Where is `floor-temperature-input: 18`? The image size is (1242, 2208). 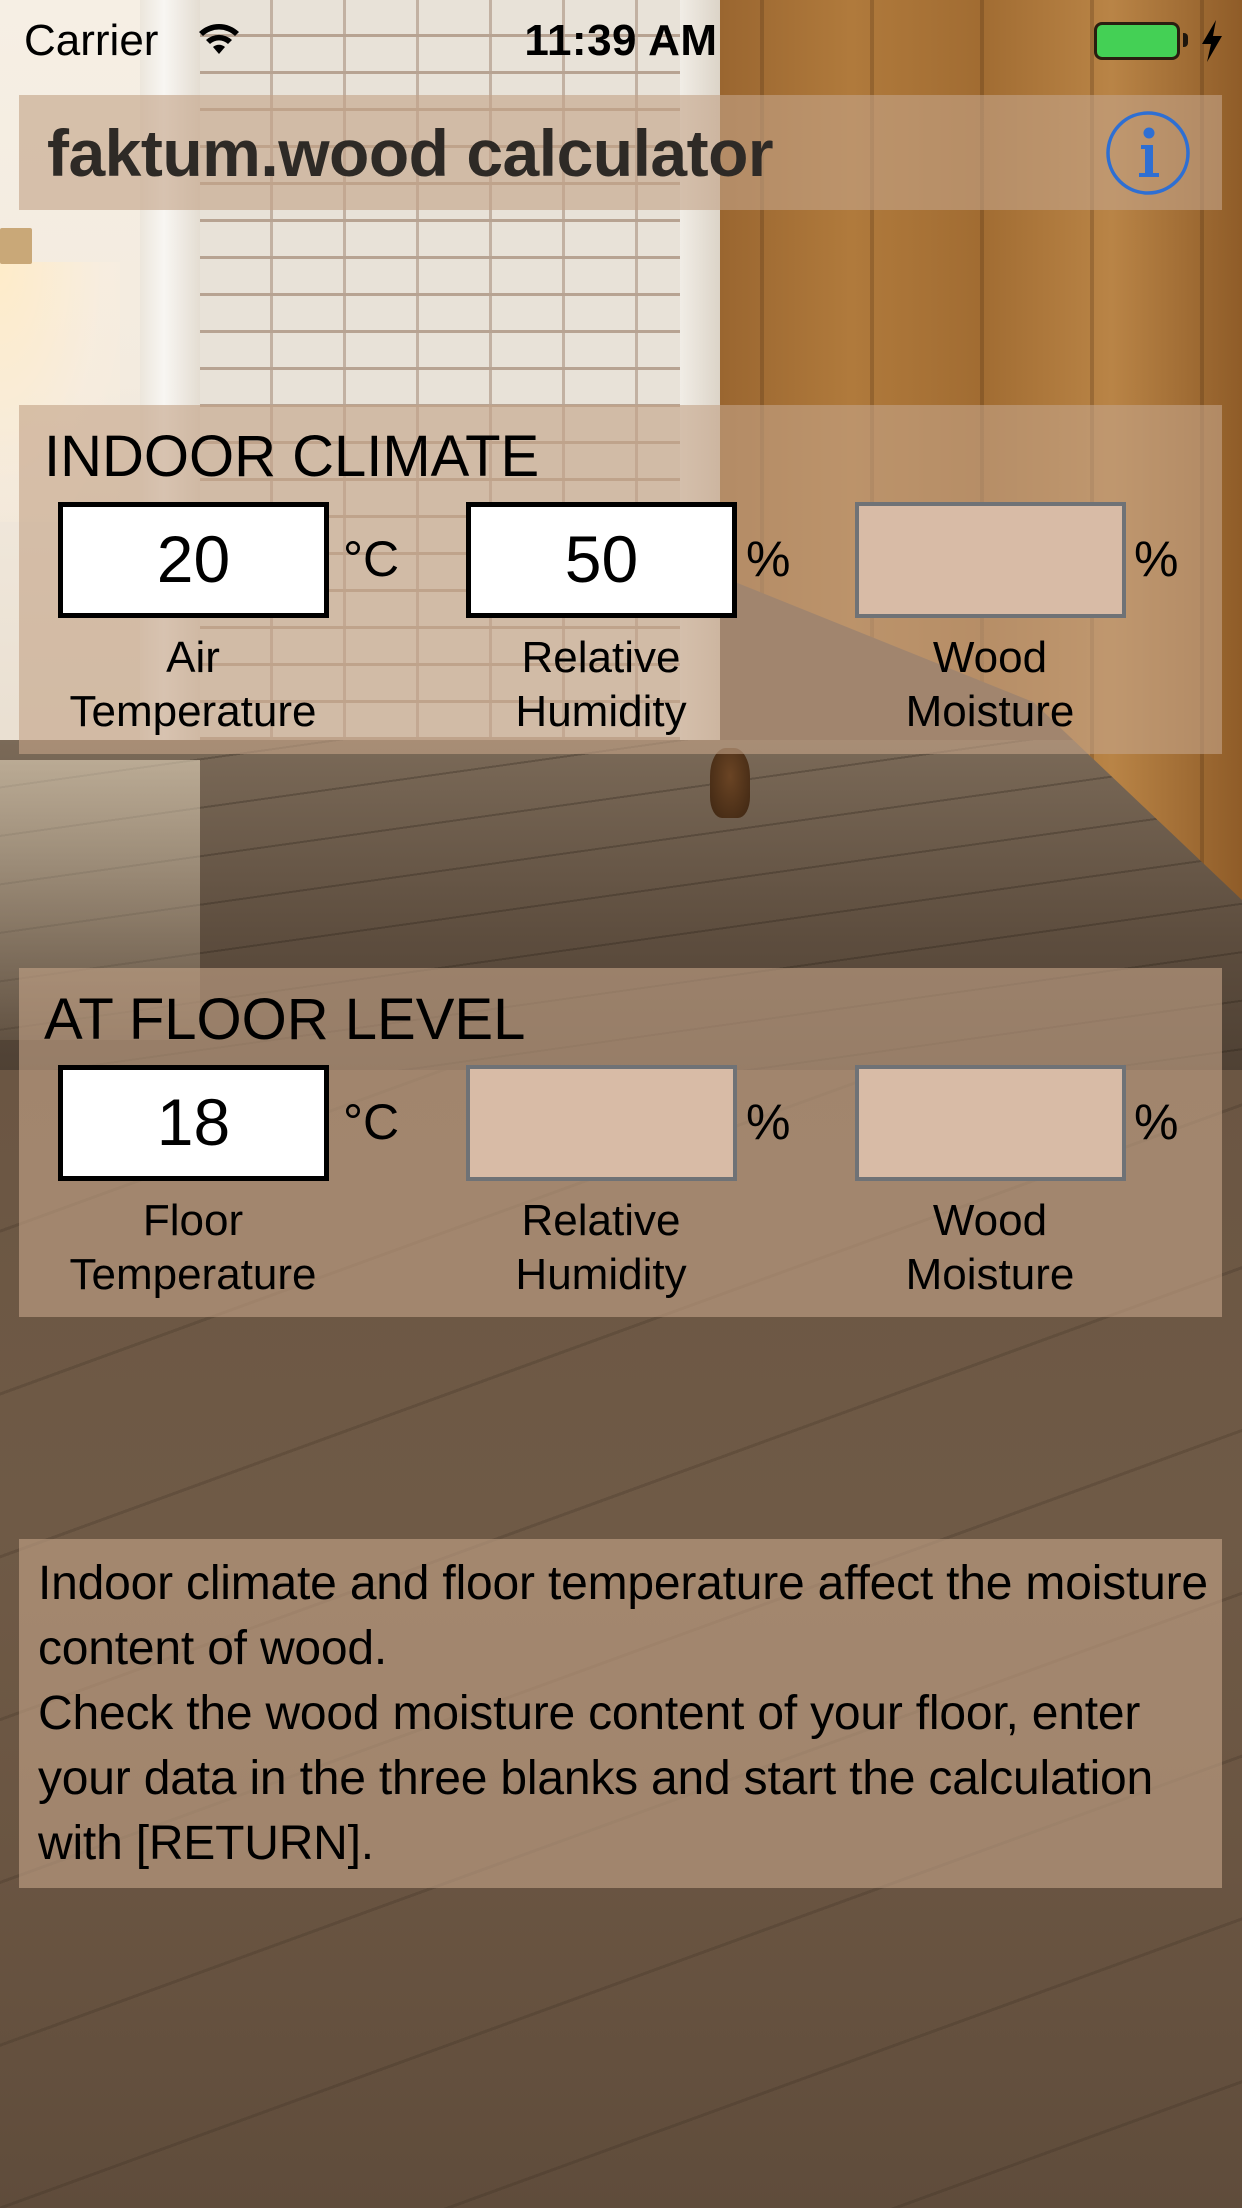 floor-temperature-input: 18 is located at coordinates (193, 1123).